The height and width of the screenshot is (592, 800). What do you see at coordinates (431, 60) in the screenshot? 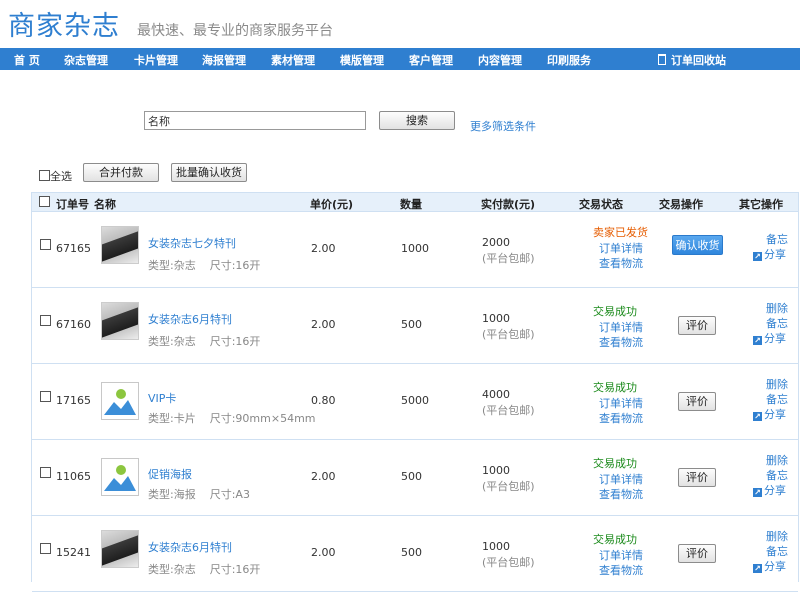
I see `nav-item-customer: 客户管理` at bounding box center [431, 60].